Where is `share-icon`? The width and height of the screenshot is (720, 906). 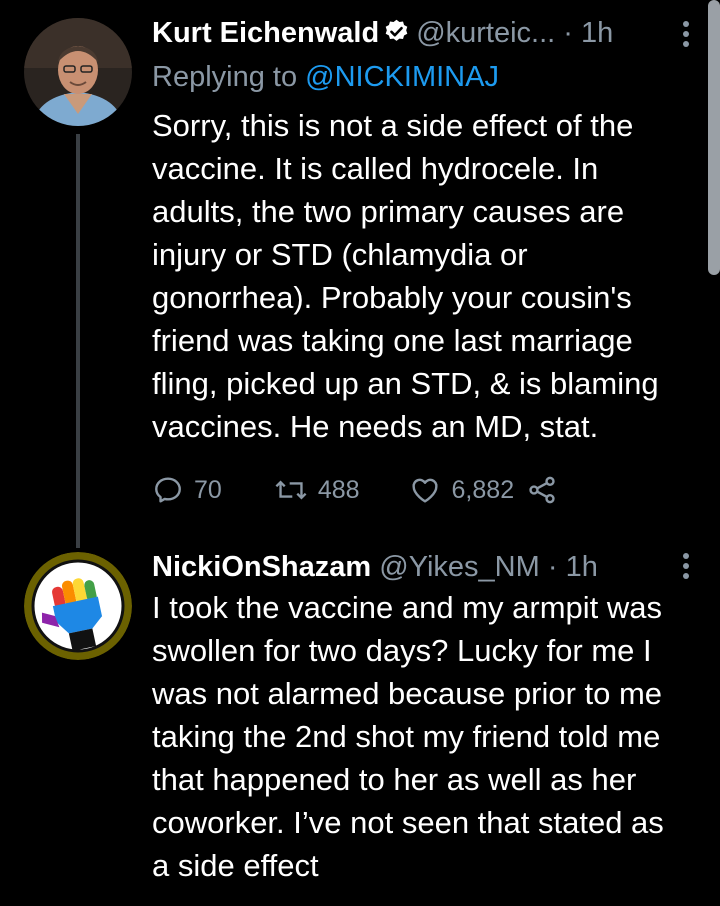 share-icon is located at coordinates (542, 490).